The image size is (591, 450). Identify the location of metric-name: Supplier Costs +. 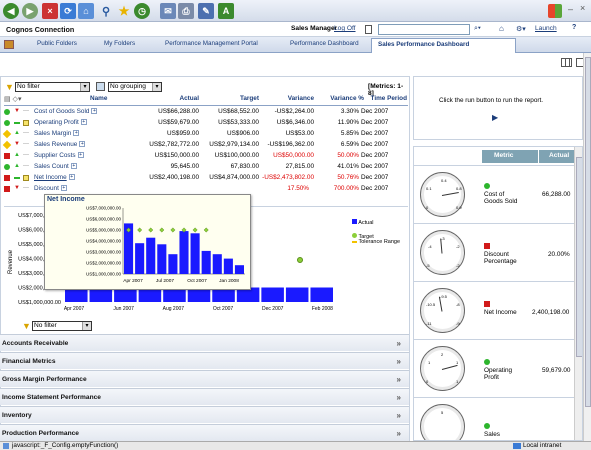
(59, 155).